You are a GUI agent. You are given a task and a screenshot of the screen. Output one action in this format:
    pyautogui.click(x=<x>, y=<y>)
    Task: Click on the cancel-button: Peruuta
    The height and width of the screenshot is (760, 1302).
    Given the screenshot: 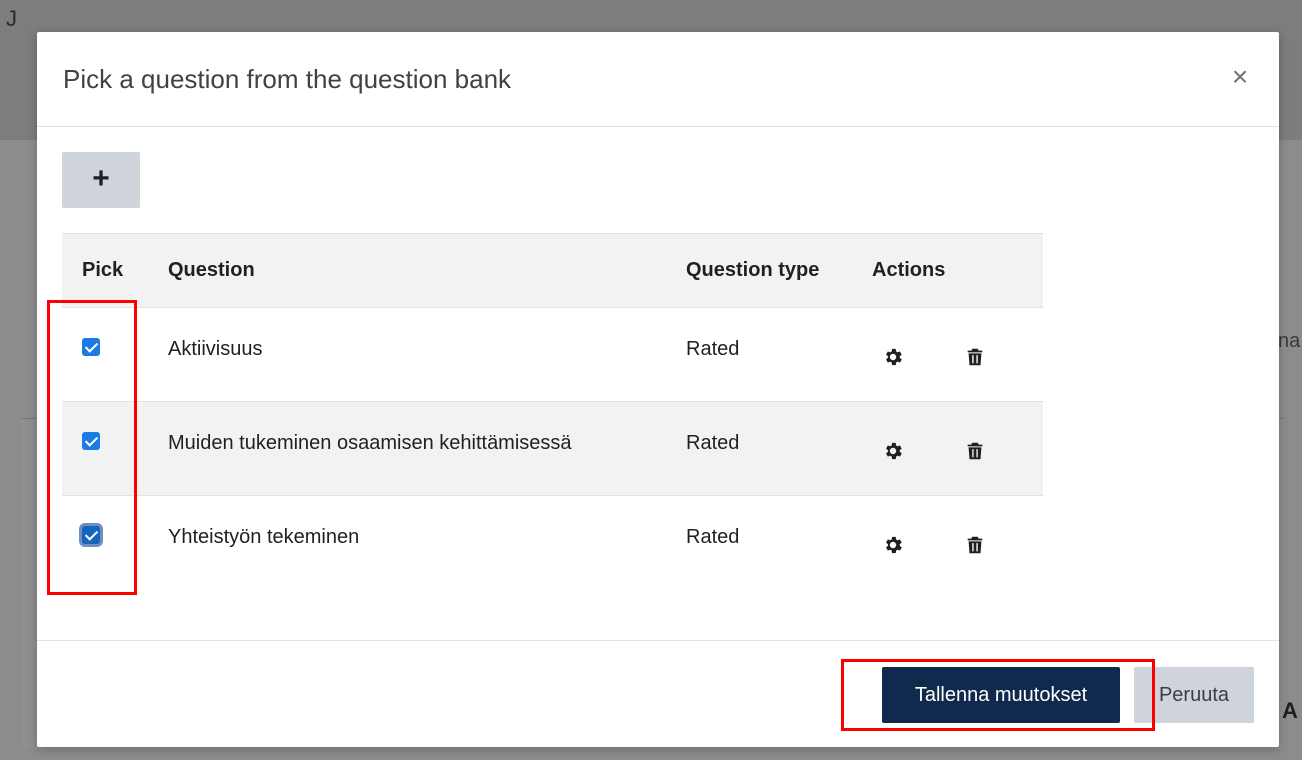 What is the action you would take?
    pyautogui.click(x=1194, y=695)
    